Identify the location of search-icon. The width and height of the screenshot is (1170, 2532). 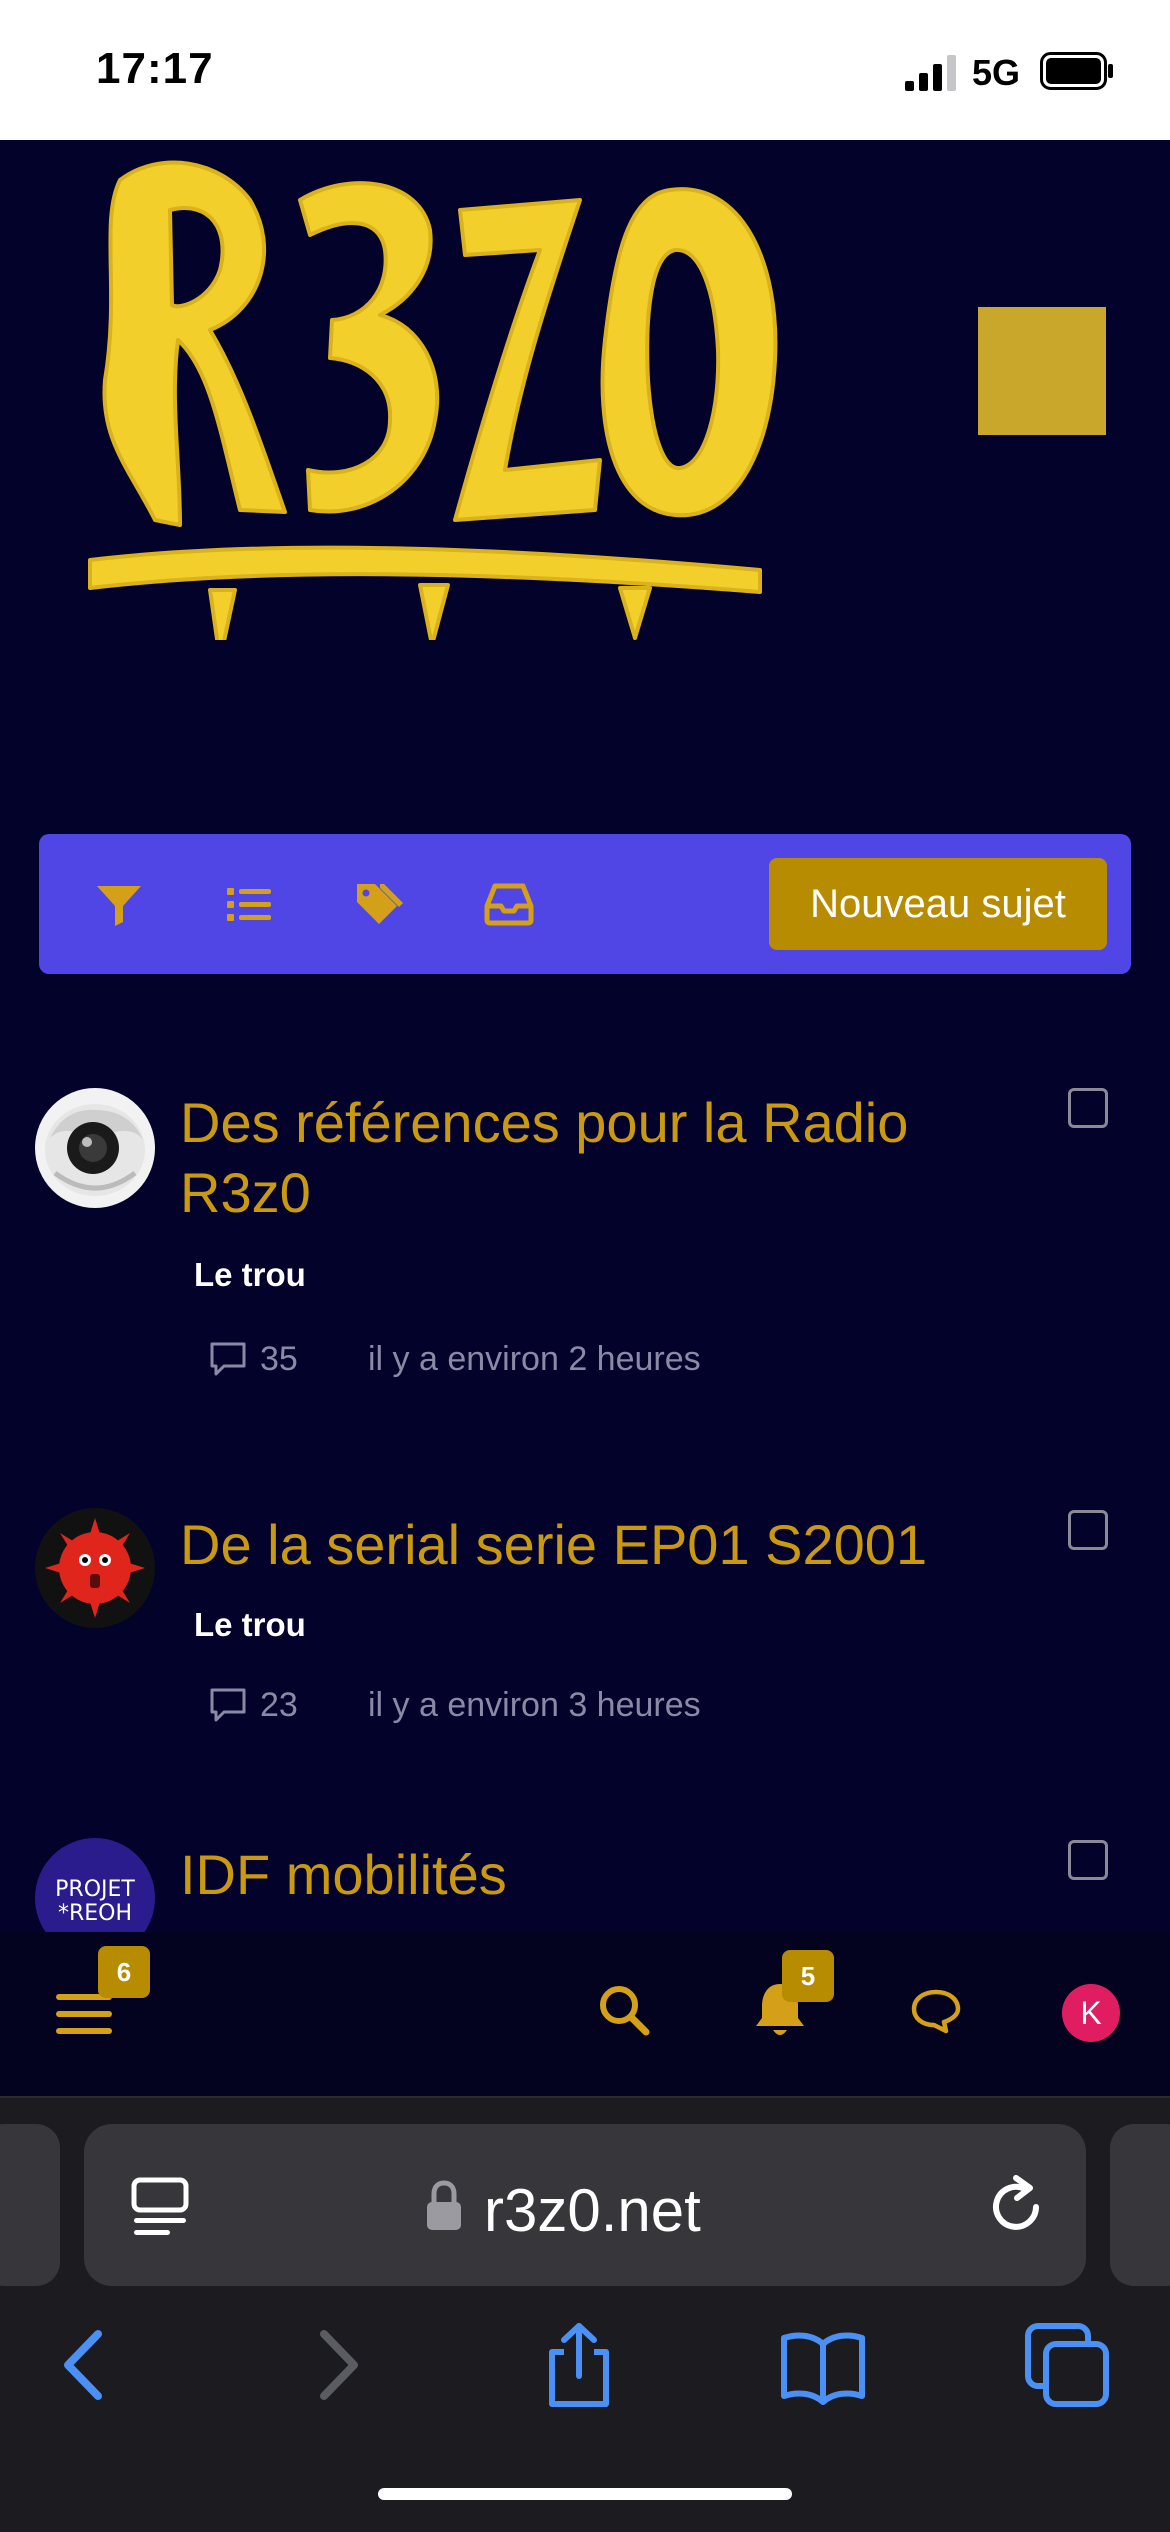
(624, 2010).